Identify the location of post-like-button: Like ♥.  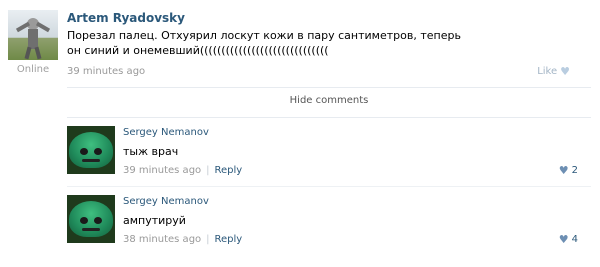
(553, 71).